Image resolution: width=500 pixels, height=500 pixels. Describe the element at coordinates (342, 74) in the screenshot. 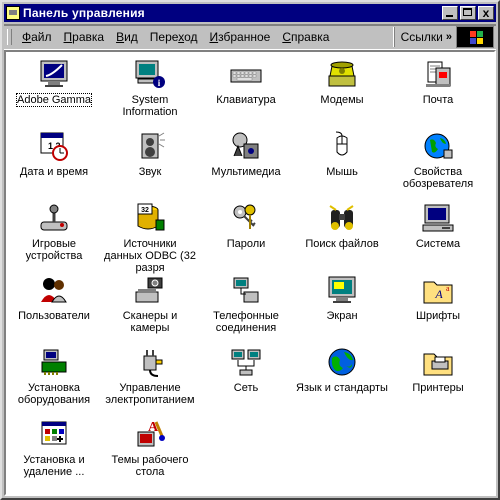

I see `modem-phone-icon` at that location.